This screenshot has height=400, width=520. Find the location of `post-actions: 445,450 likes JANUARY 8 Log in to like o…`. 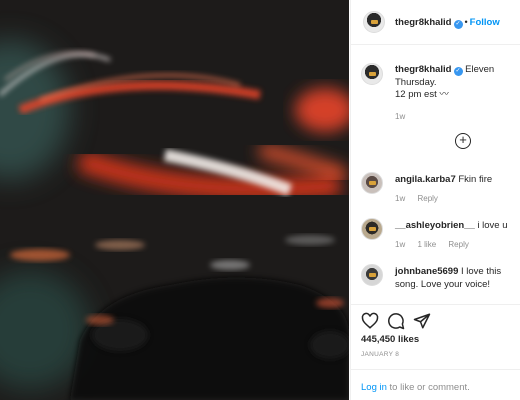

post-actions: 445,450 likes JANUARY 8 Log in to like o… is located at coordinates (435, 352).